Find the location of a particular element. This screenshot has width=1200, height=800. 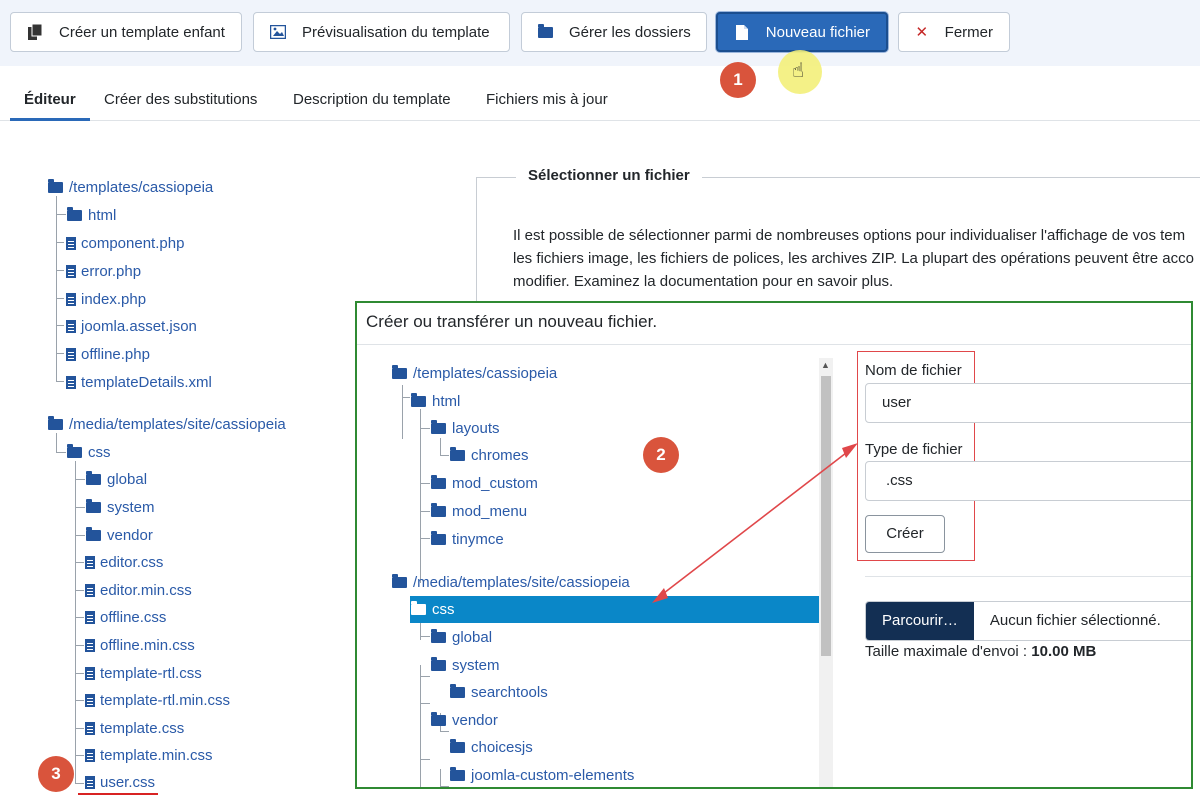

tree-folder-media-cassiopeia: /media/templates/site/cassiopeia is located at coordinates (167, 424).